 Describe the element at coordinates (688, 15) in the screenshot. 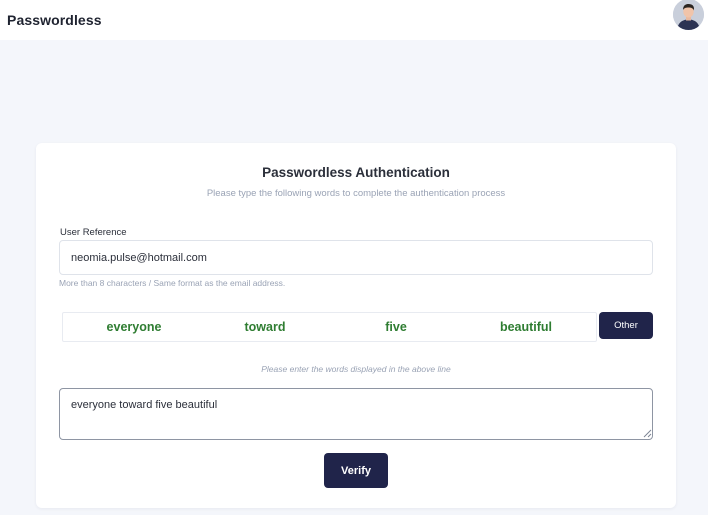

I see `user-avatar-icon` at that location.